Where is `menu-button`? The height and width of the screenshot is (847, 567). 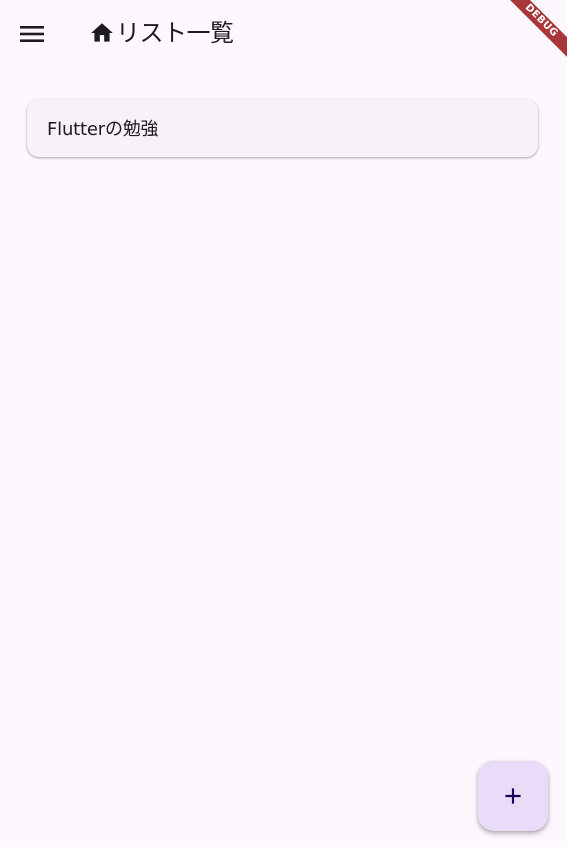
menu-button is located at coordinates (32, 34).